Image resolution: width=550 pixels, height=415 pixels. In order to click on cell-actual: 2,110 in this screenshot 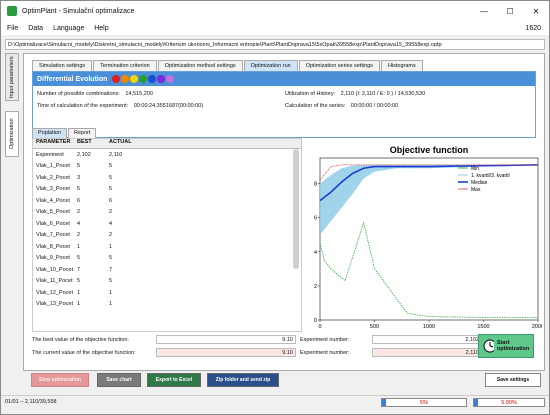, I will do `click(116, 154)`.